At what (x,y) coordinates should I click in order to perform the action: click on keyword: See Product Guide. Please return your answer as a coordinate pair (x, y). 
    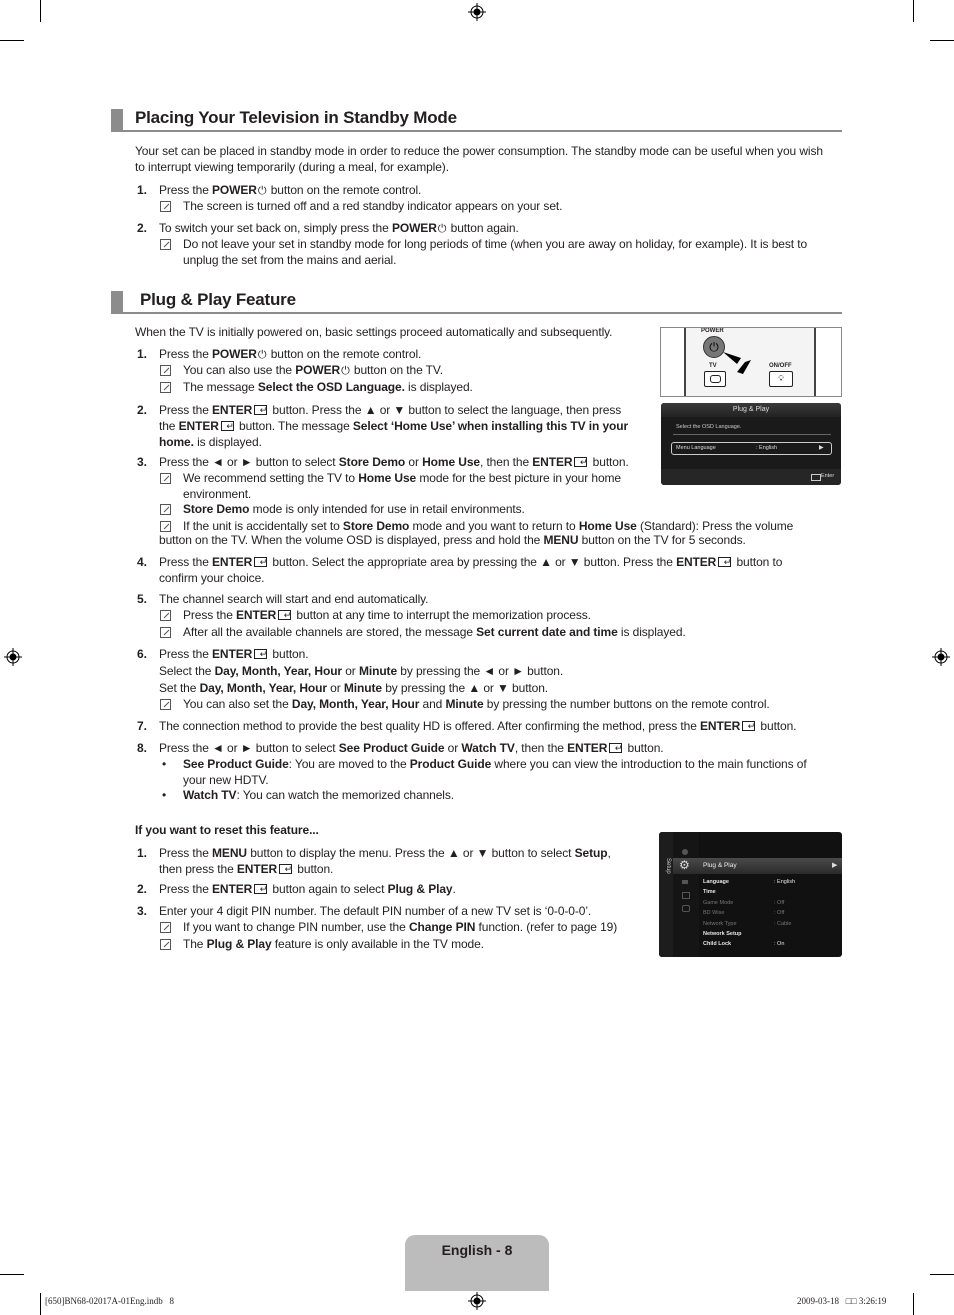
    Looking at the image, I should click on (391, 748).